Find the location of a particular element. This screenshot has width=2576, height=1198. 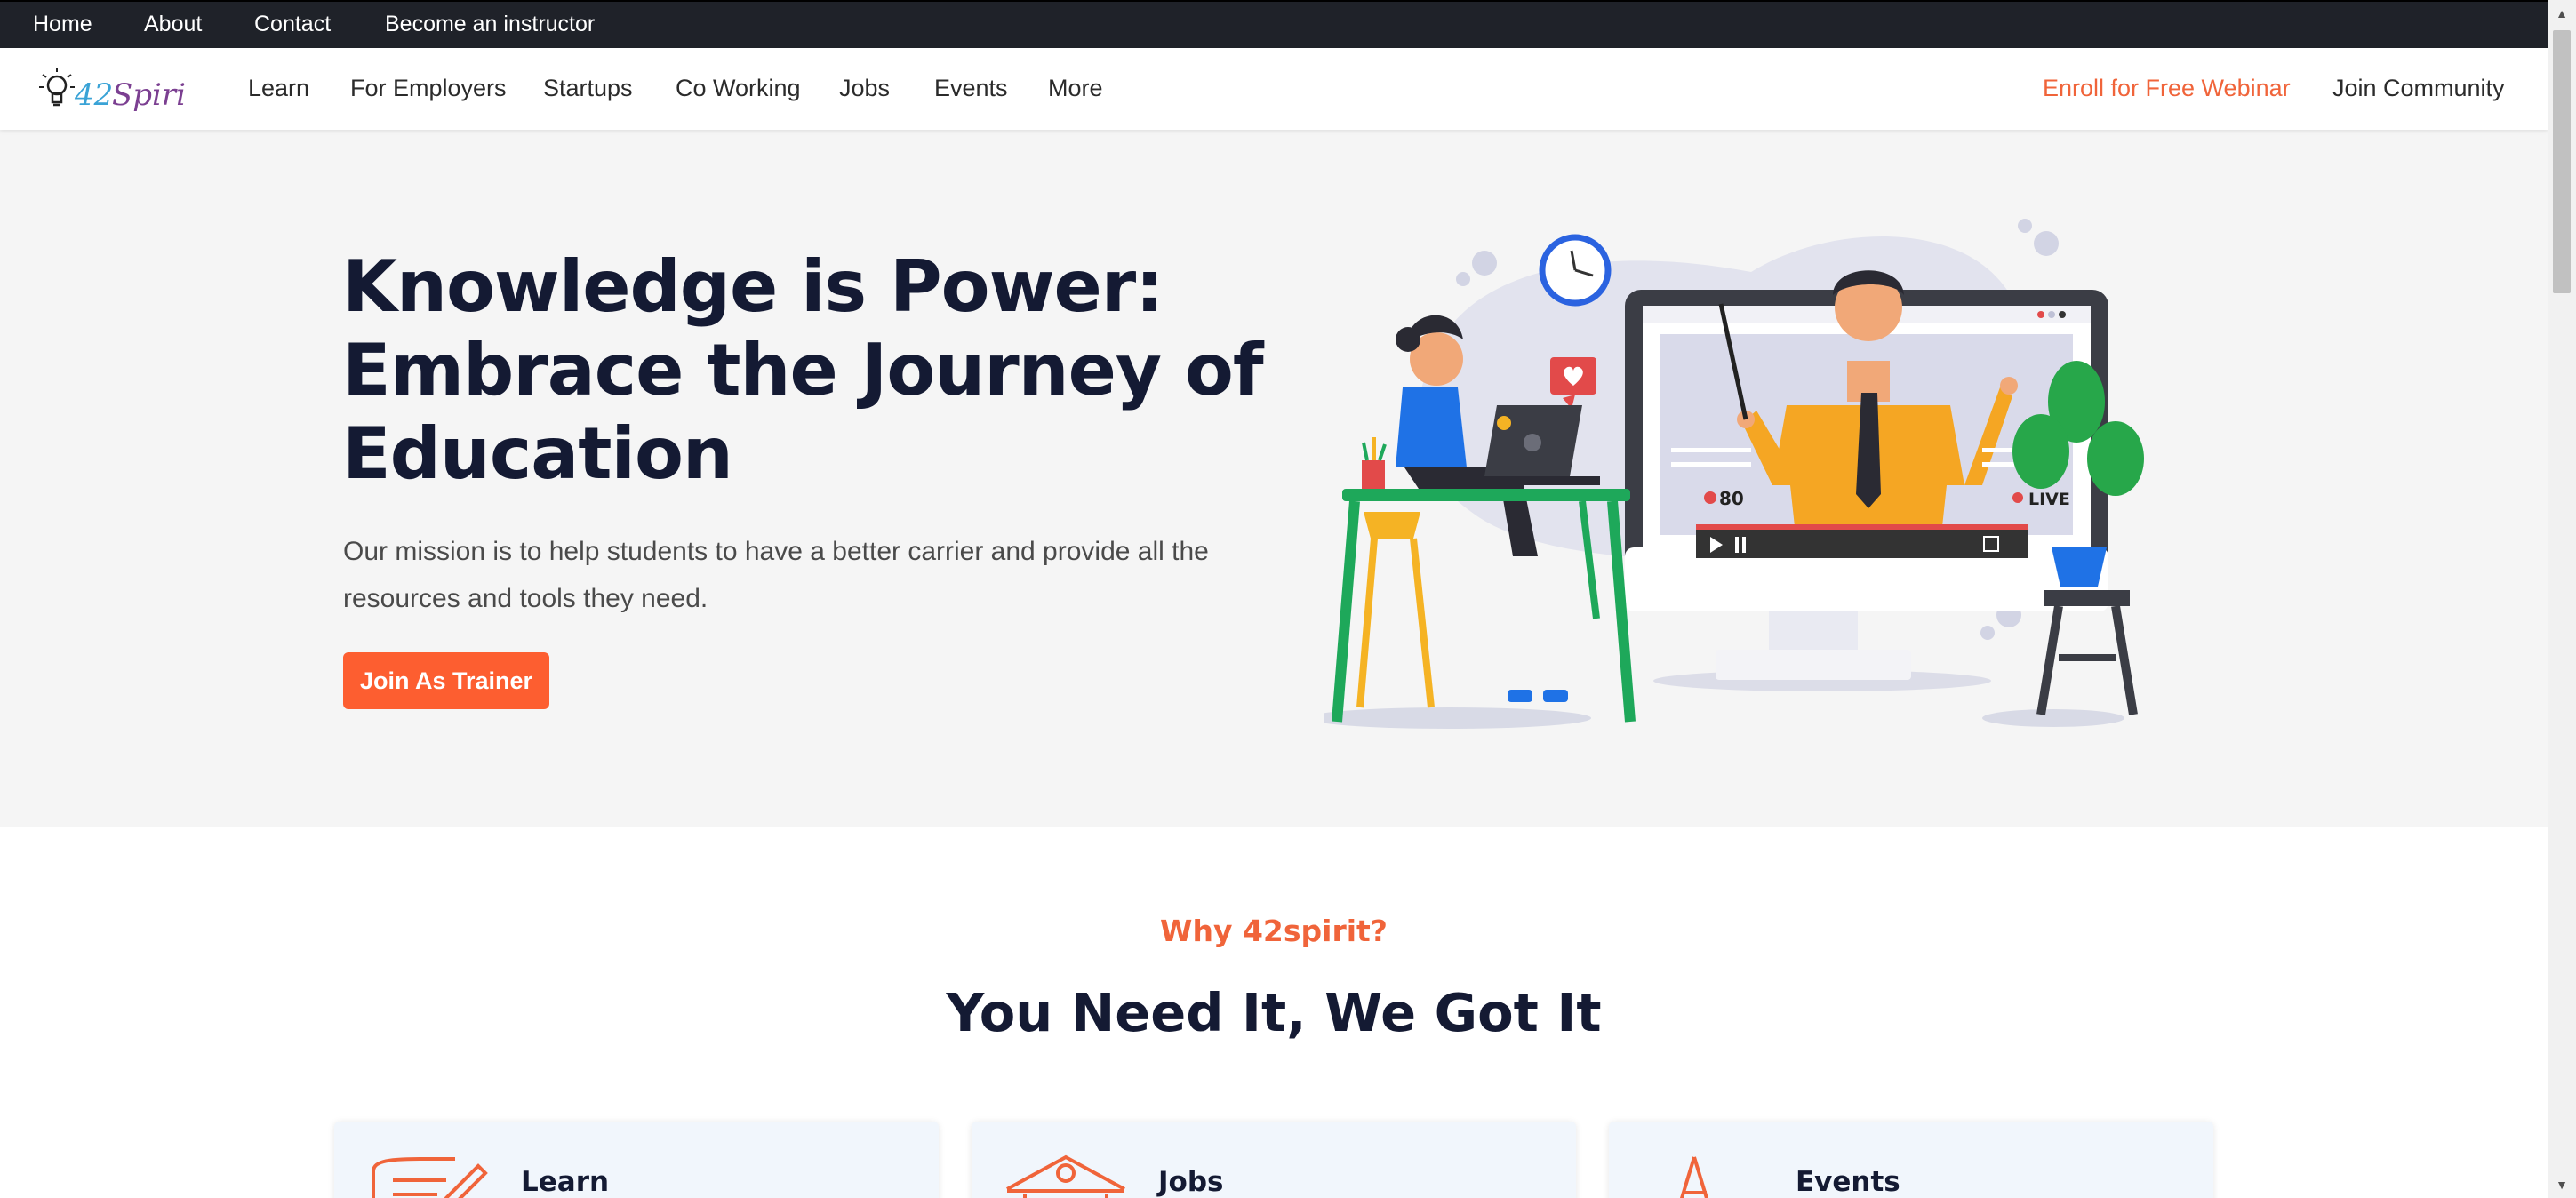

svg-text: LIVE is located at coordinates (2049, 499).